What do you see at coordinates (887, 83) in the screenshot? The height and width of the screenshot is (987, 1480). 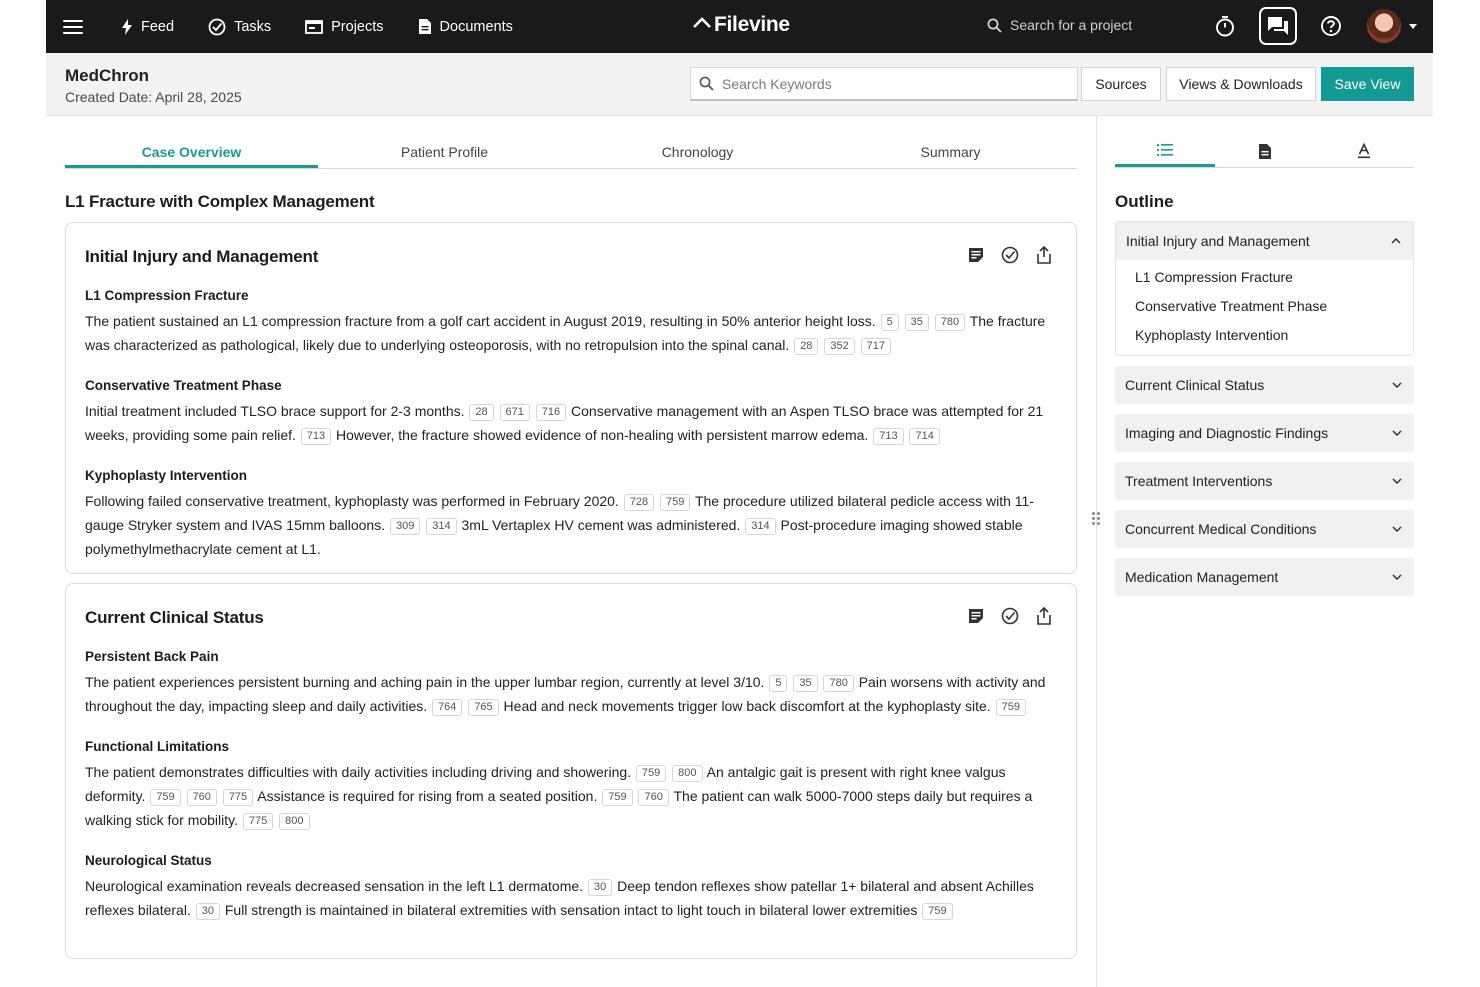 I see `keyword-search-input` at bounding box center [887, 83].